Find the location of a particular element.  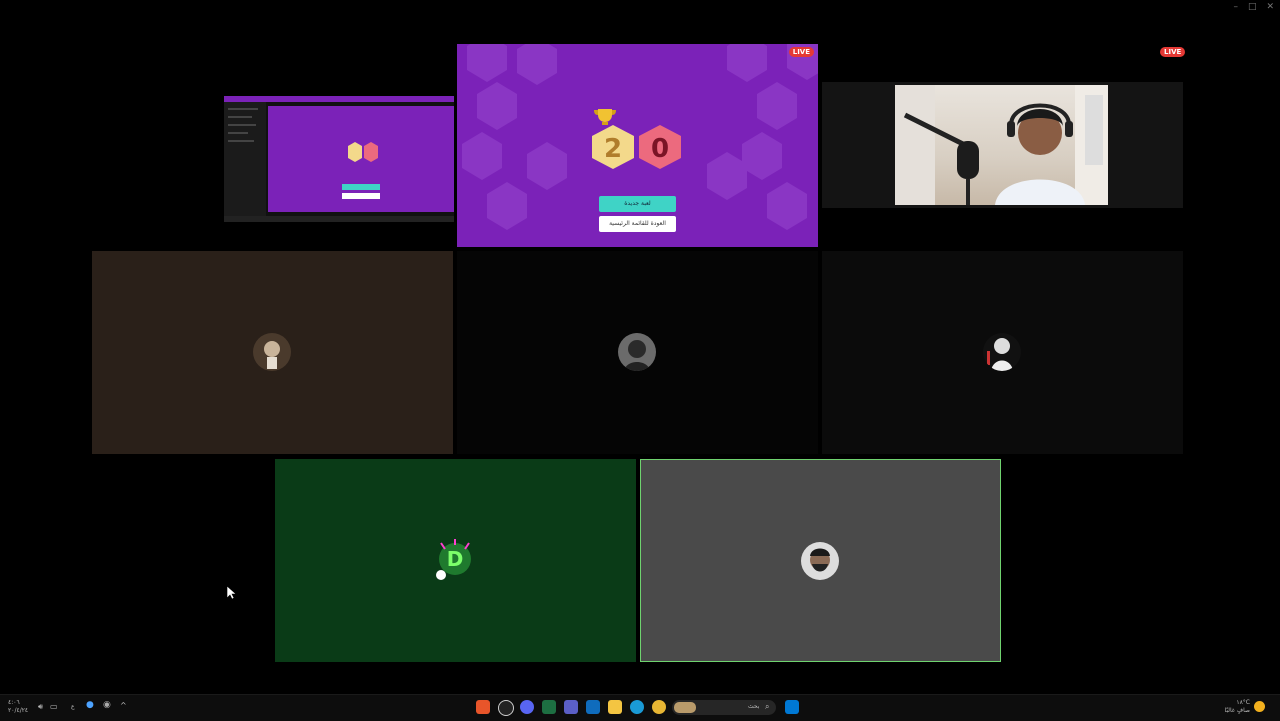

chevron-up-icon: ^ is located at coordinates (123, 705).